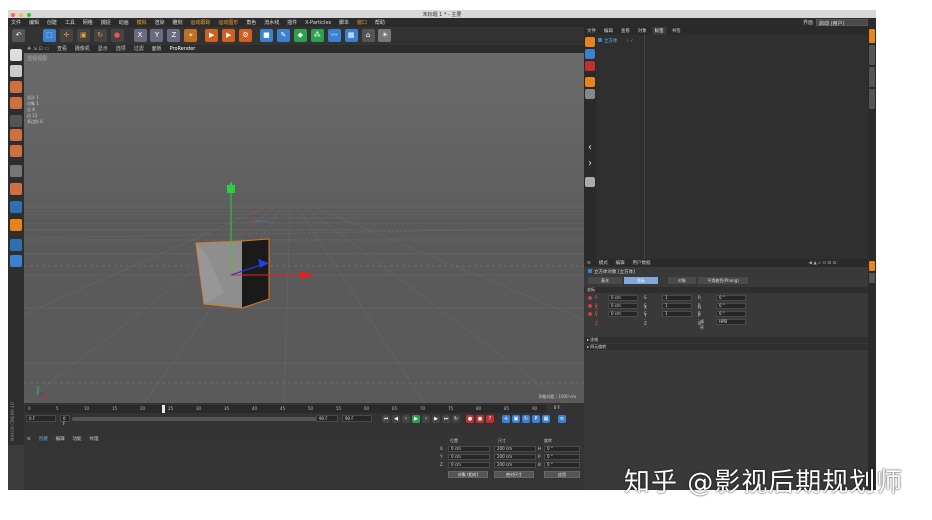  Describe the element at coordinates (469, 457) in the screenshot. I see `position-y-field: 0 cm` at that location.